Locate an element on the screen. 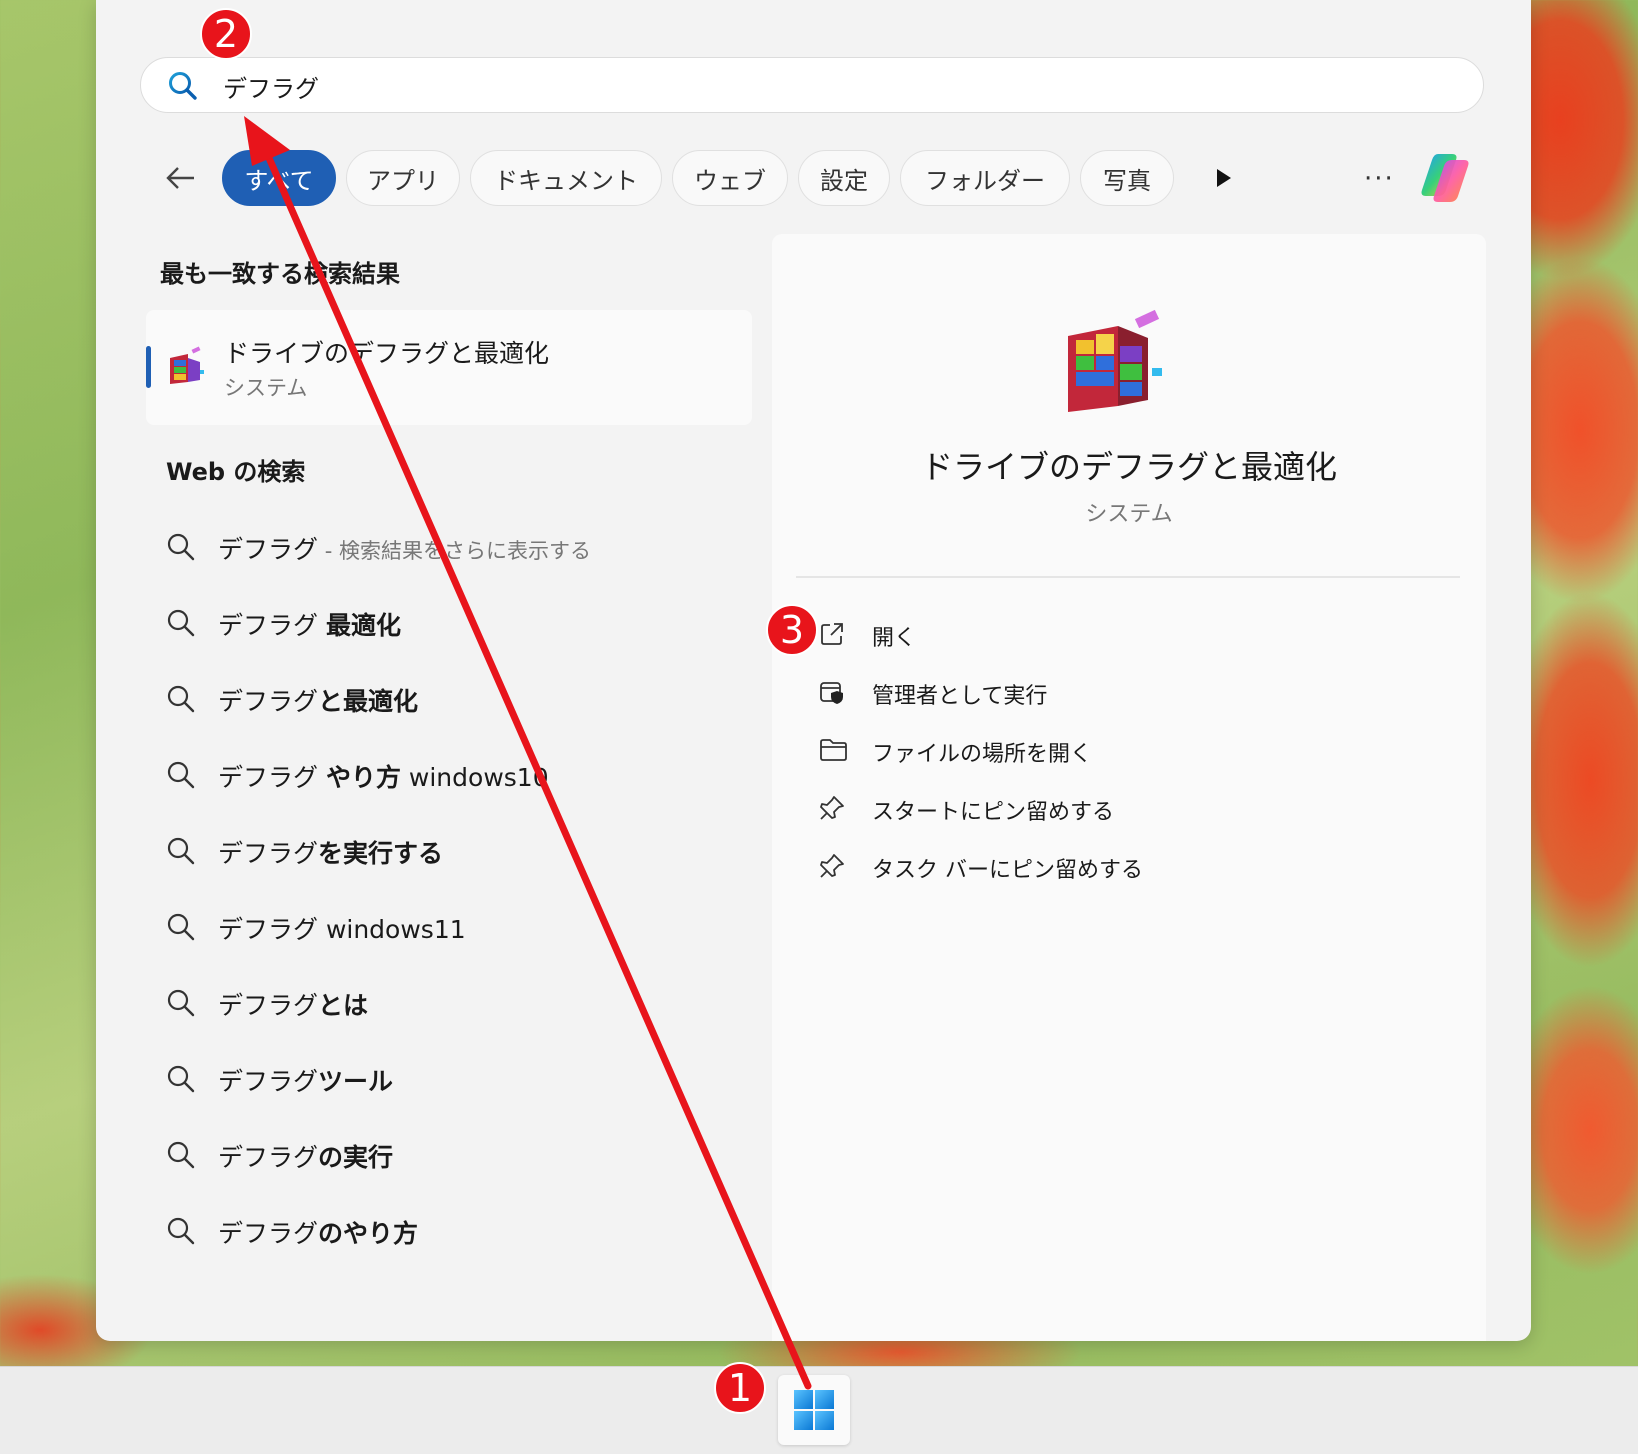  web-suggestion: デフラグの実行 is located at coordinates (488, 1154).